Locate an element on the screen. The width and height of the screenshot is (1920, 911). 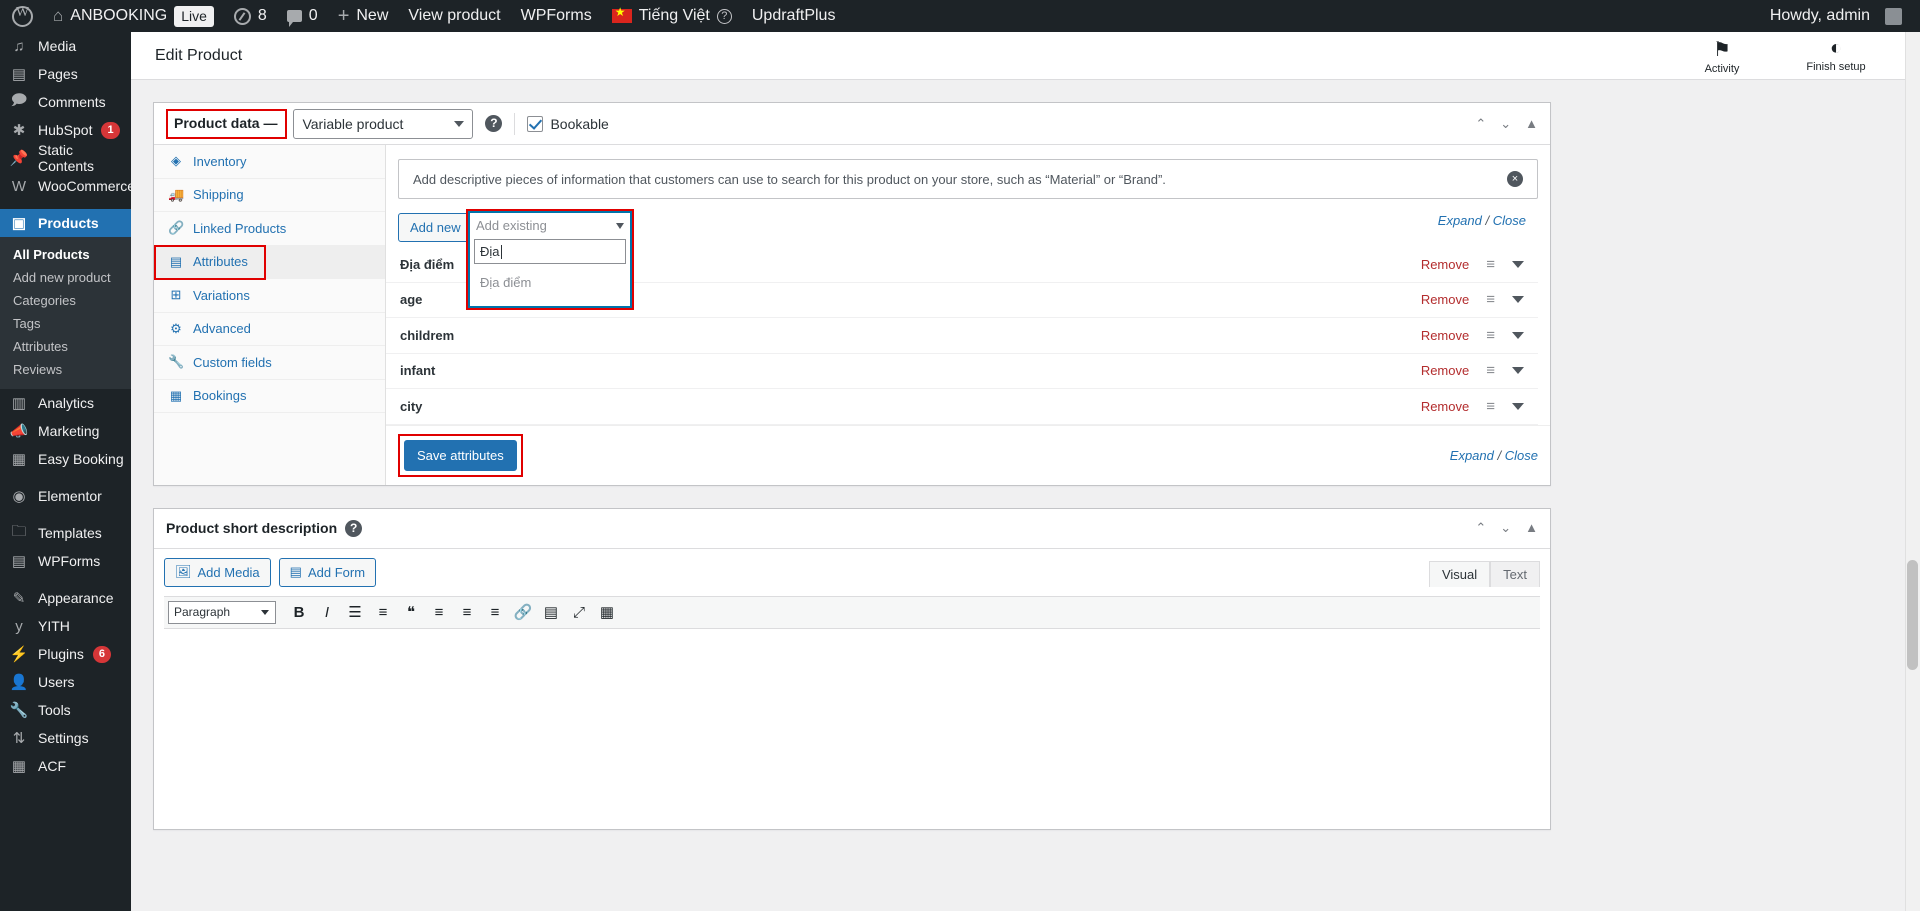
sidebar-item-wpforms: ▤ WPForms is located at coordinates (65, 561).